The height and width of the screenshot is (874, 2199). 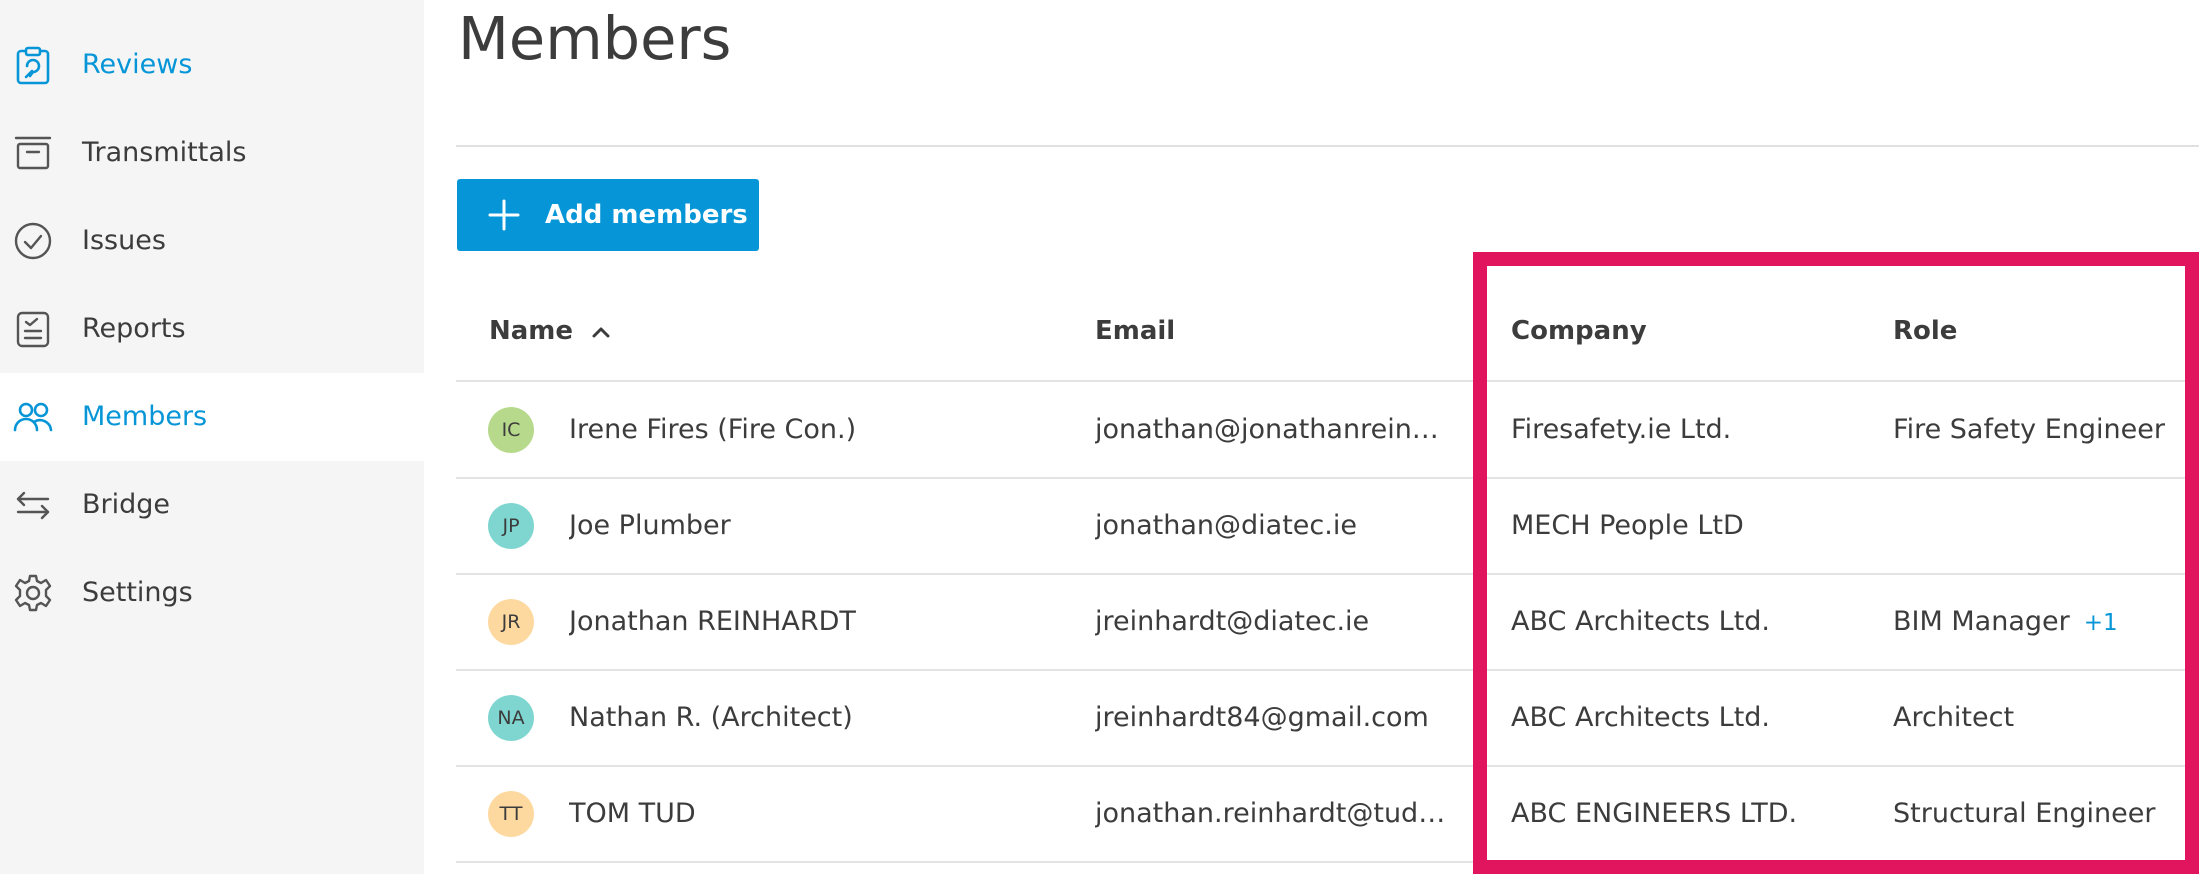 I want to click on sidebar-item-settings: Settings, so click(x=212, y=593).